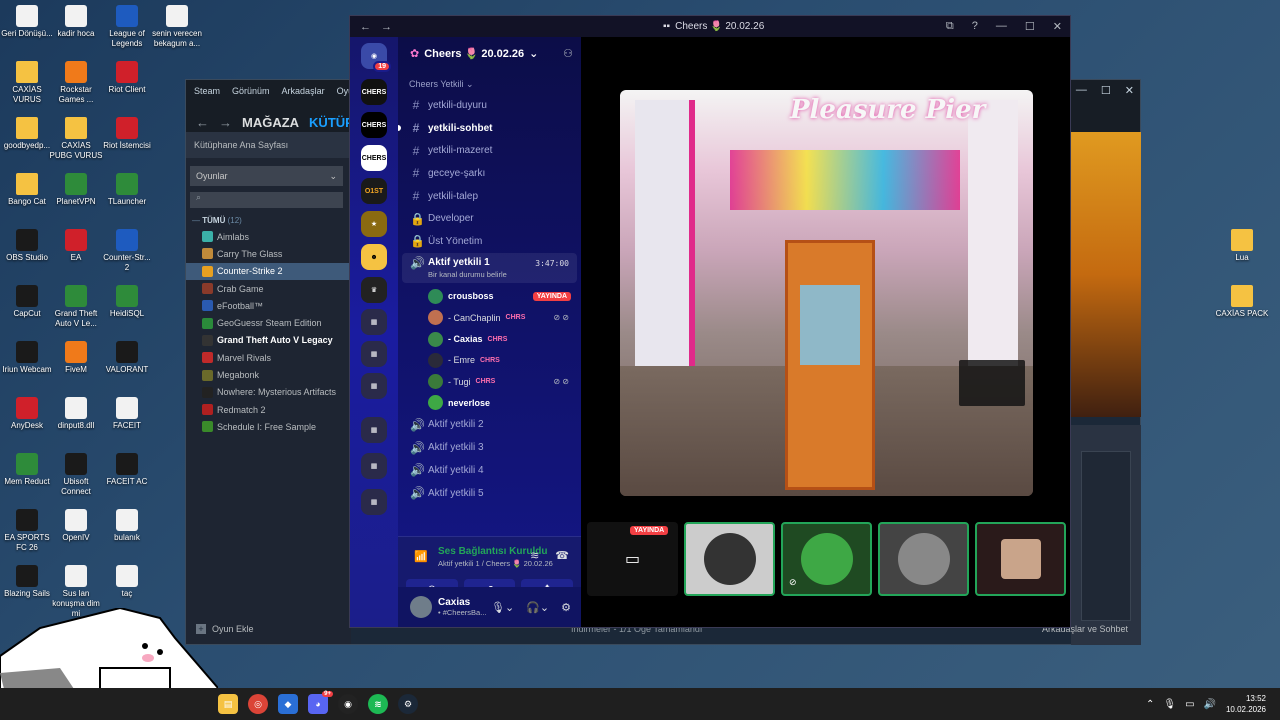 The width and height of the screenshot is (1280, 720). Describe the element at coordinates (489, 218) in the screenshot. I see `text-channel: 🔒 Developer` at that location.